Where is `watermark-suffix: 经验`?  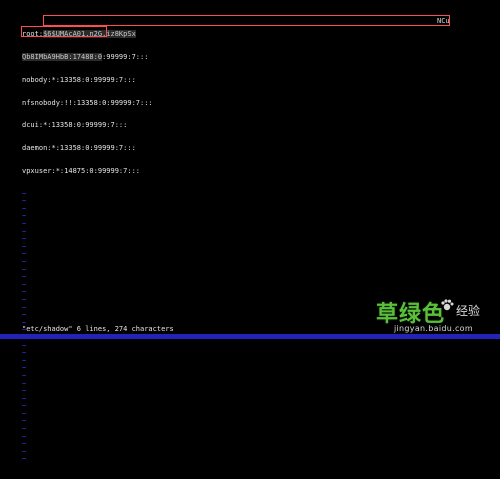
watermark-suffix: 经验 is located at coordinates (468, 311).